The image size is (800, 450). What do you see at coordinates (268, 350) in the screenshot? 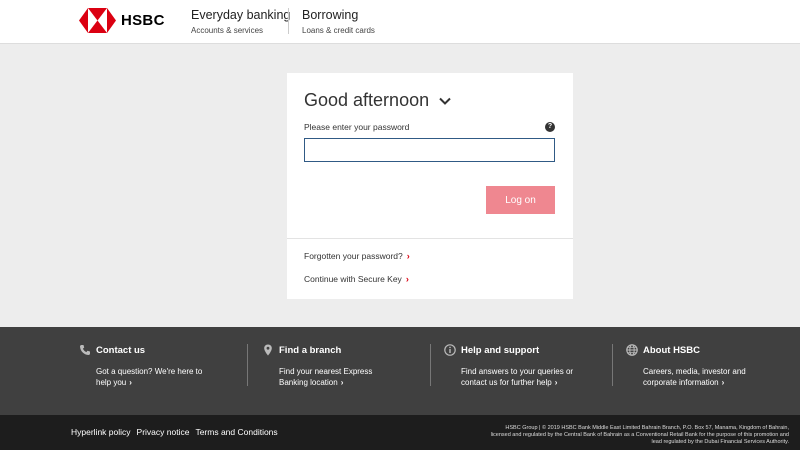
I see `location-pin-icon` at bounding box center [268, 350].